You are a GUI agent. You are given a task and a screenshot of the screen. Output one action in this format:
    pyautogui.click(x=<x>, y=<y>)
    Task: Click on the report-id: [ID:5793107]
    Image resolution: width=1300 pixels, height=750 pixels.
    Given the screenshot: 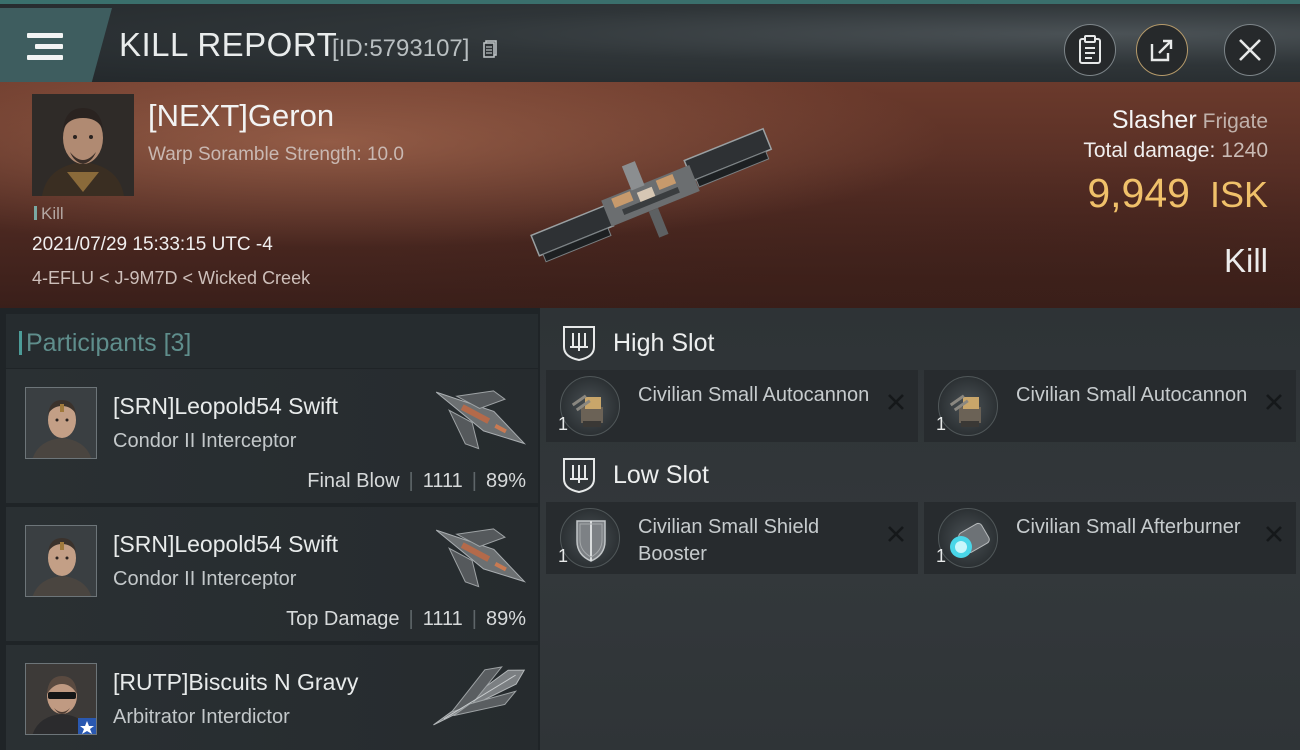 What is the action you would take?
    pyautogui.click(x=401, y=48)
    